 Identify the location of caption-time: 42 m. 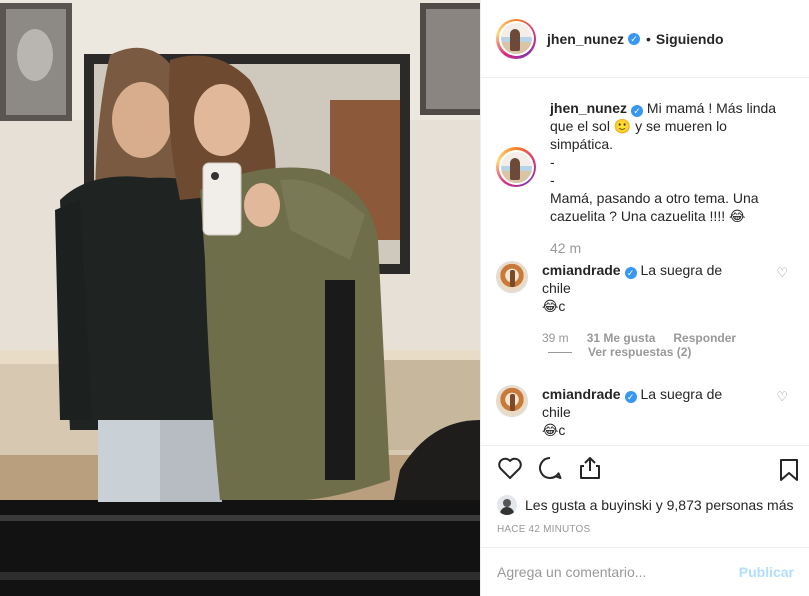
(565, 248).